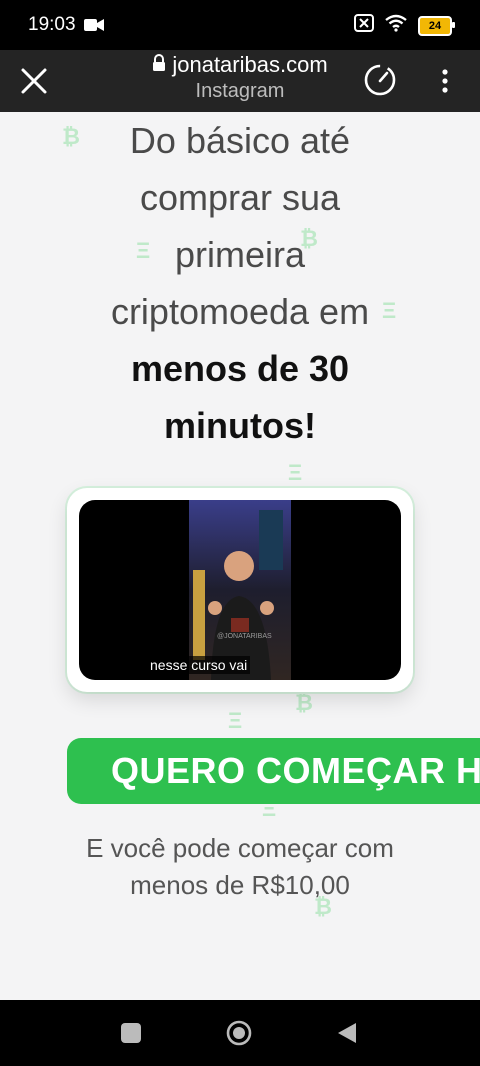 The width and height of the screenshot is (480, 1066). What do you see at coordinates (240, 848) in the screenshot?
I see `subtext-line: E você pode começar com` at bounding box center [240, 848].